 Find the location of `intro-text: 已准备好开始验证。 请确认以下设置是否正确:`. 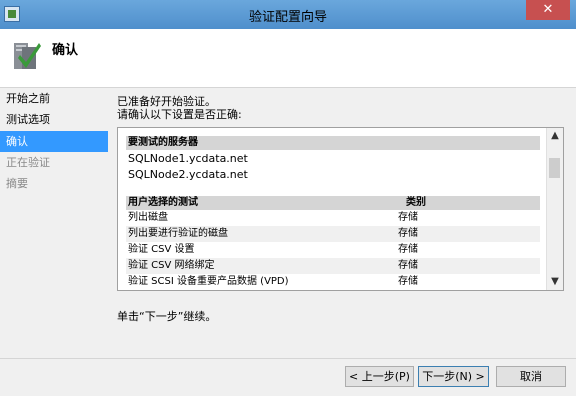

intro-text: 已准备好开始验证。 请确认以下设置是否正确: is located at coordinates (179, 108).